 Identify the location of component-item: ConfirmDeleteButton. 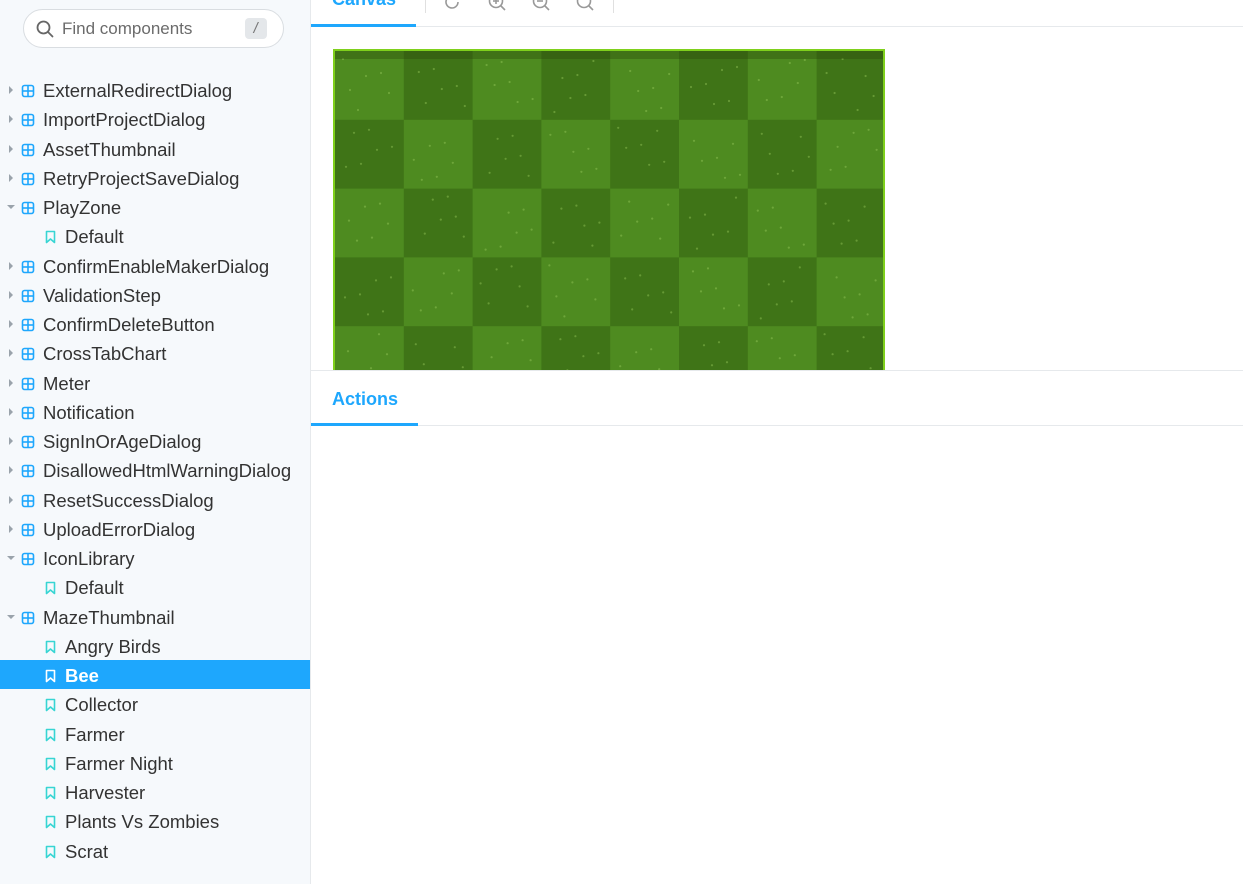
(155, 323).